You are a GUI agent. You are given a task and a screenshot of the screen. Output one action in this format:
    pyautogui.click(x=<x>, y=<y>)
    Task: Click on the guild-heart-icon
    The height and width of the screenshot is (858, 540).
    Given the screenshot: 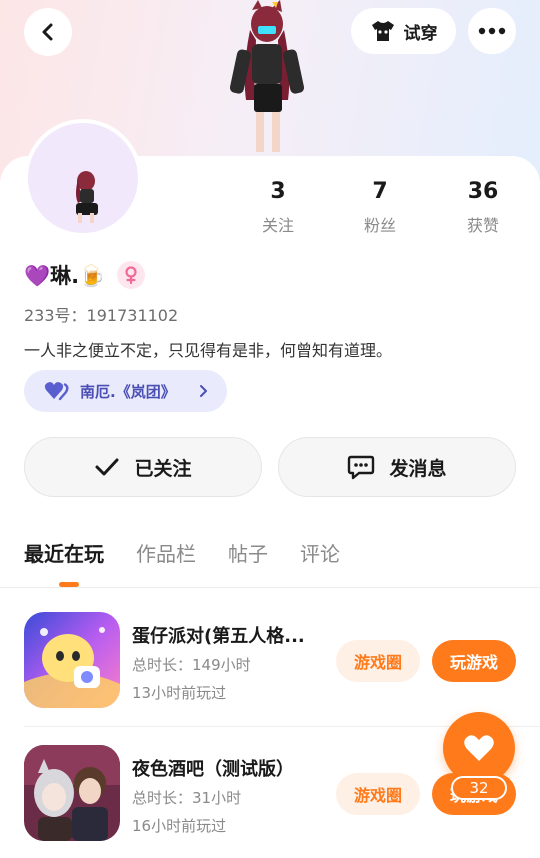 What is the action you would take?
    pyautogui.click(x=56, y=391)
    